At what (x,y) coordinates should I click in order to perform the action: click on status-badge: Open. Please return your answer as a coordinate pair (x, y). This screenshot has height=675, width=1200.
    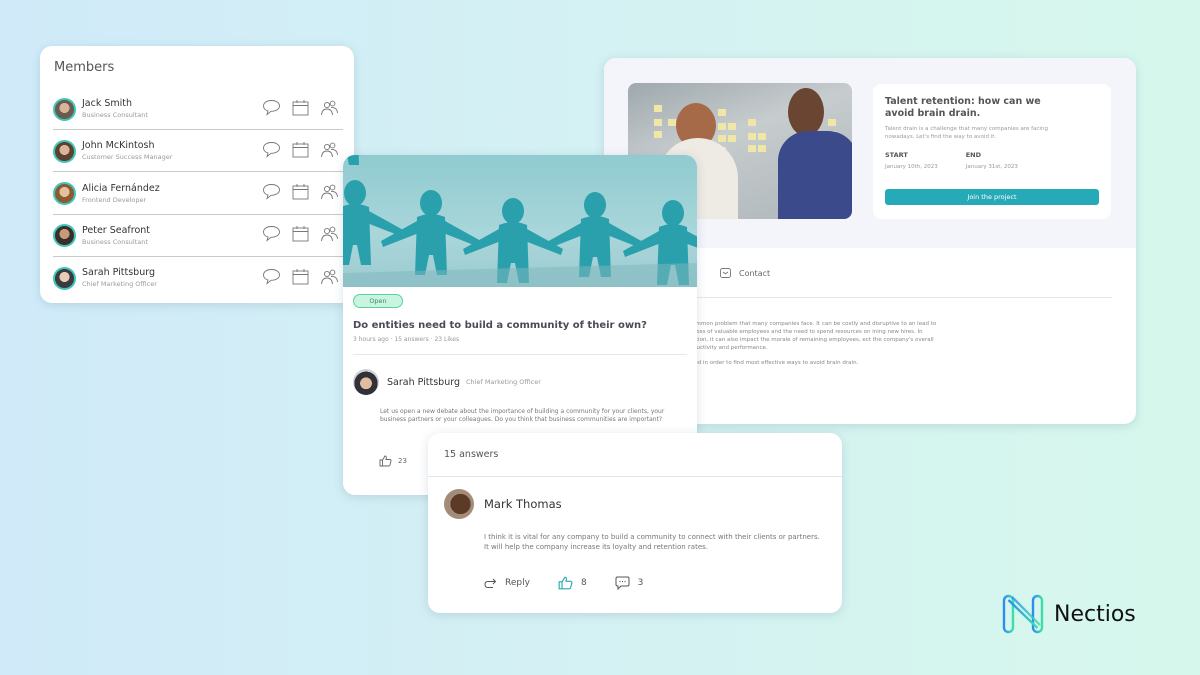
    Looking at the image, I should click on (378, 301).